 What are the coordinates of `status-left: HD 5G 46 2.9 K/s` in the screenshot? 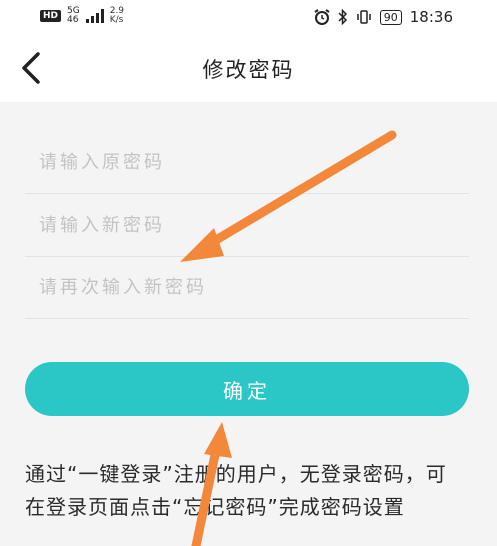 It's located at (82, 16).